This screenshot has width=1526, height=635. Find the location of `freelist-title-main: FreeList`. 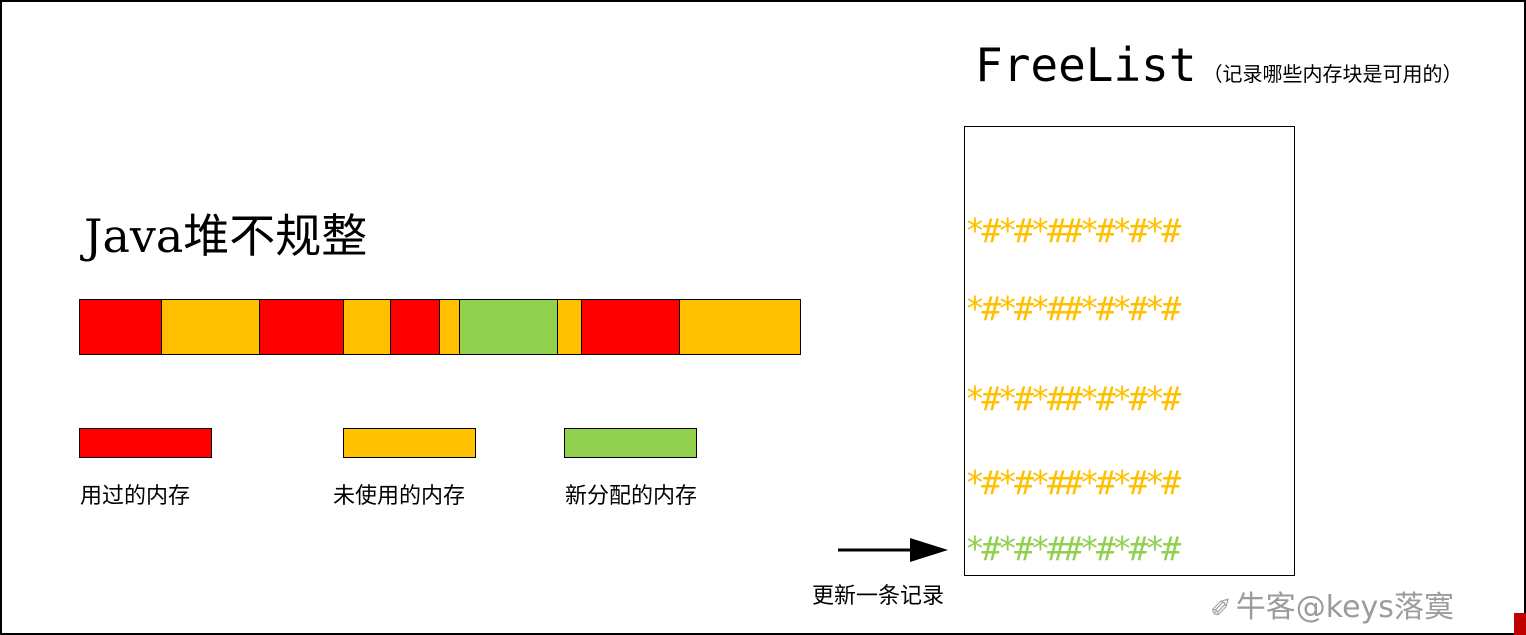

freelist-title-main: FreeList is located at coordinates (1086, 65).